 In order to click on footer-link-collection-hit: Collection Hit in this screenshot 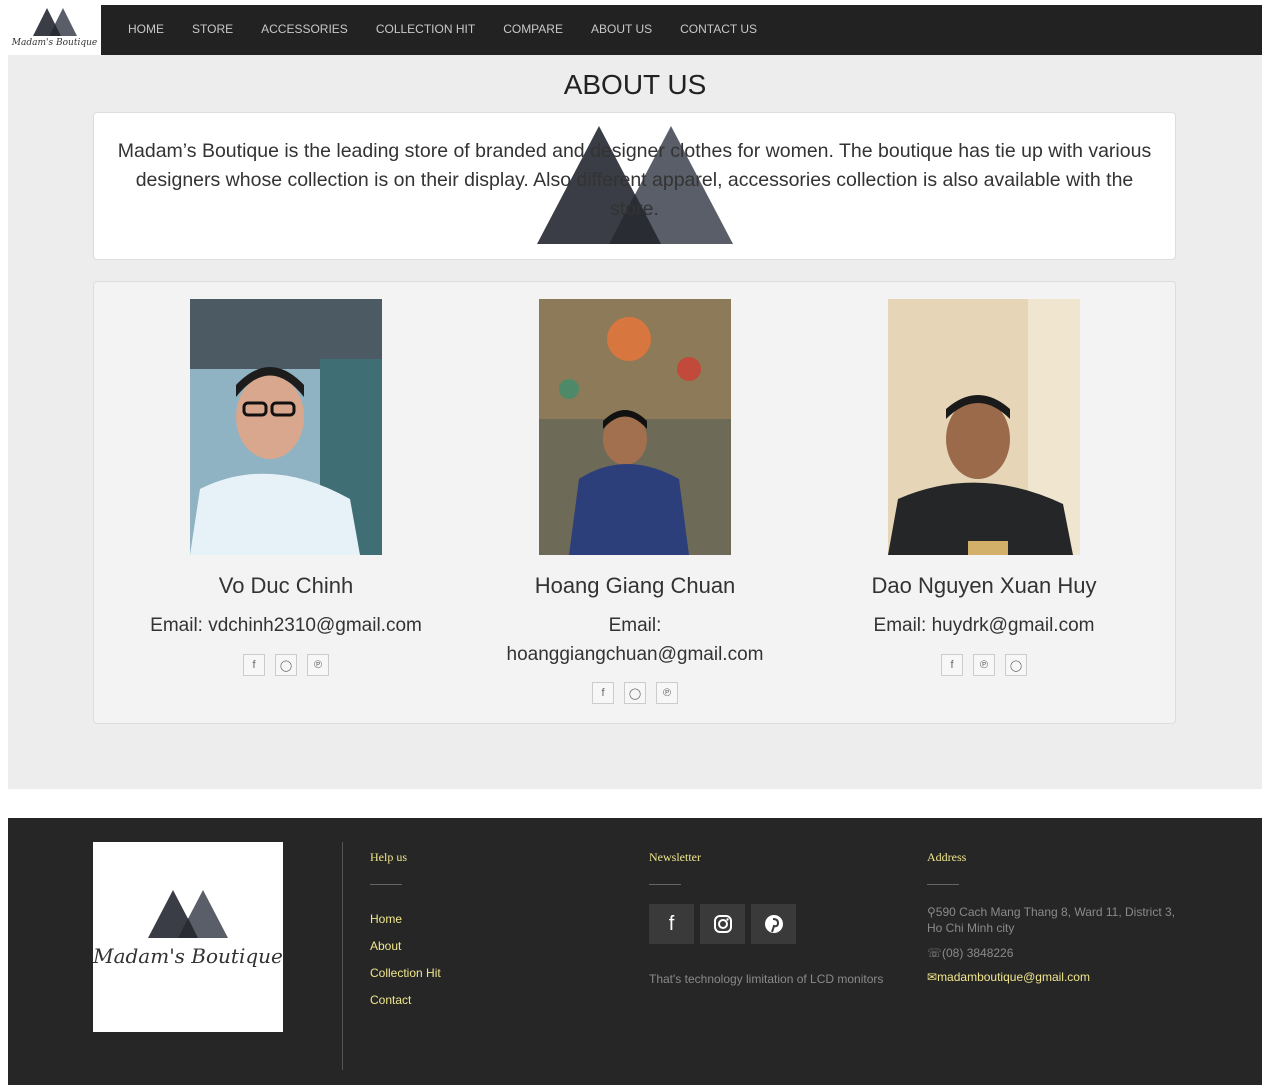, I will do `click(405, 973)`.